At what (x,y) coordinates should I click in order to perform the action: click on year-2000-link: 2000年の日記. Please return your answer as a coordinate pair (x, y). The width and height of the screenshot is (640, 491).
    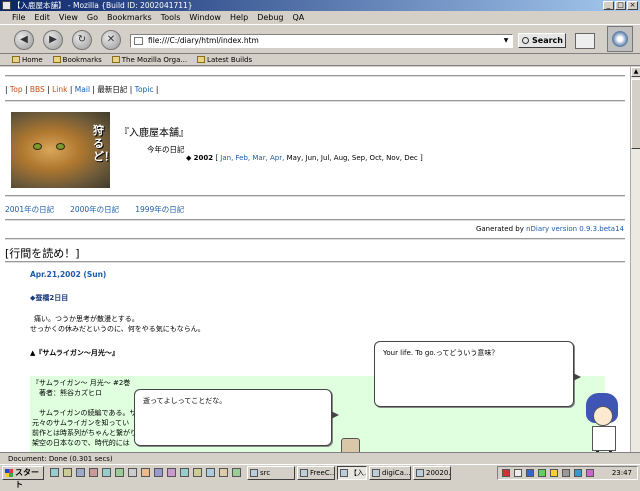
    Looking at the image, I should click on (94, 209).